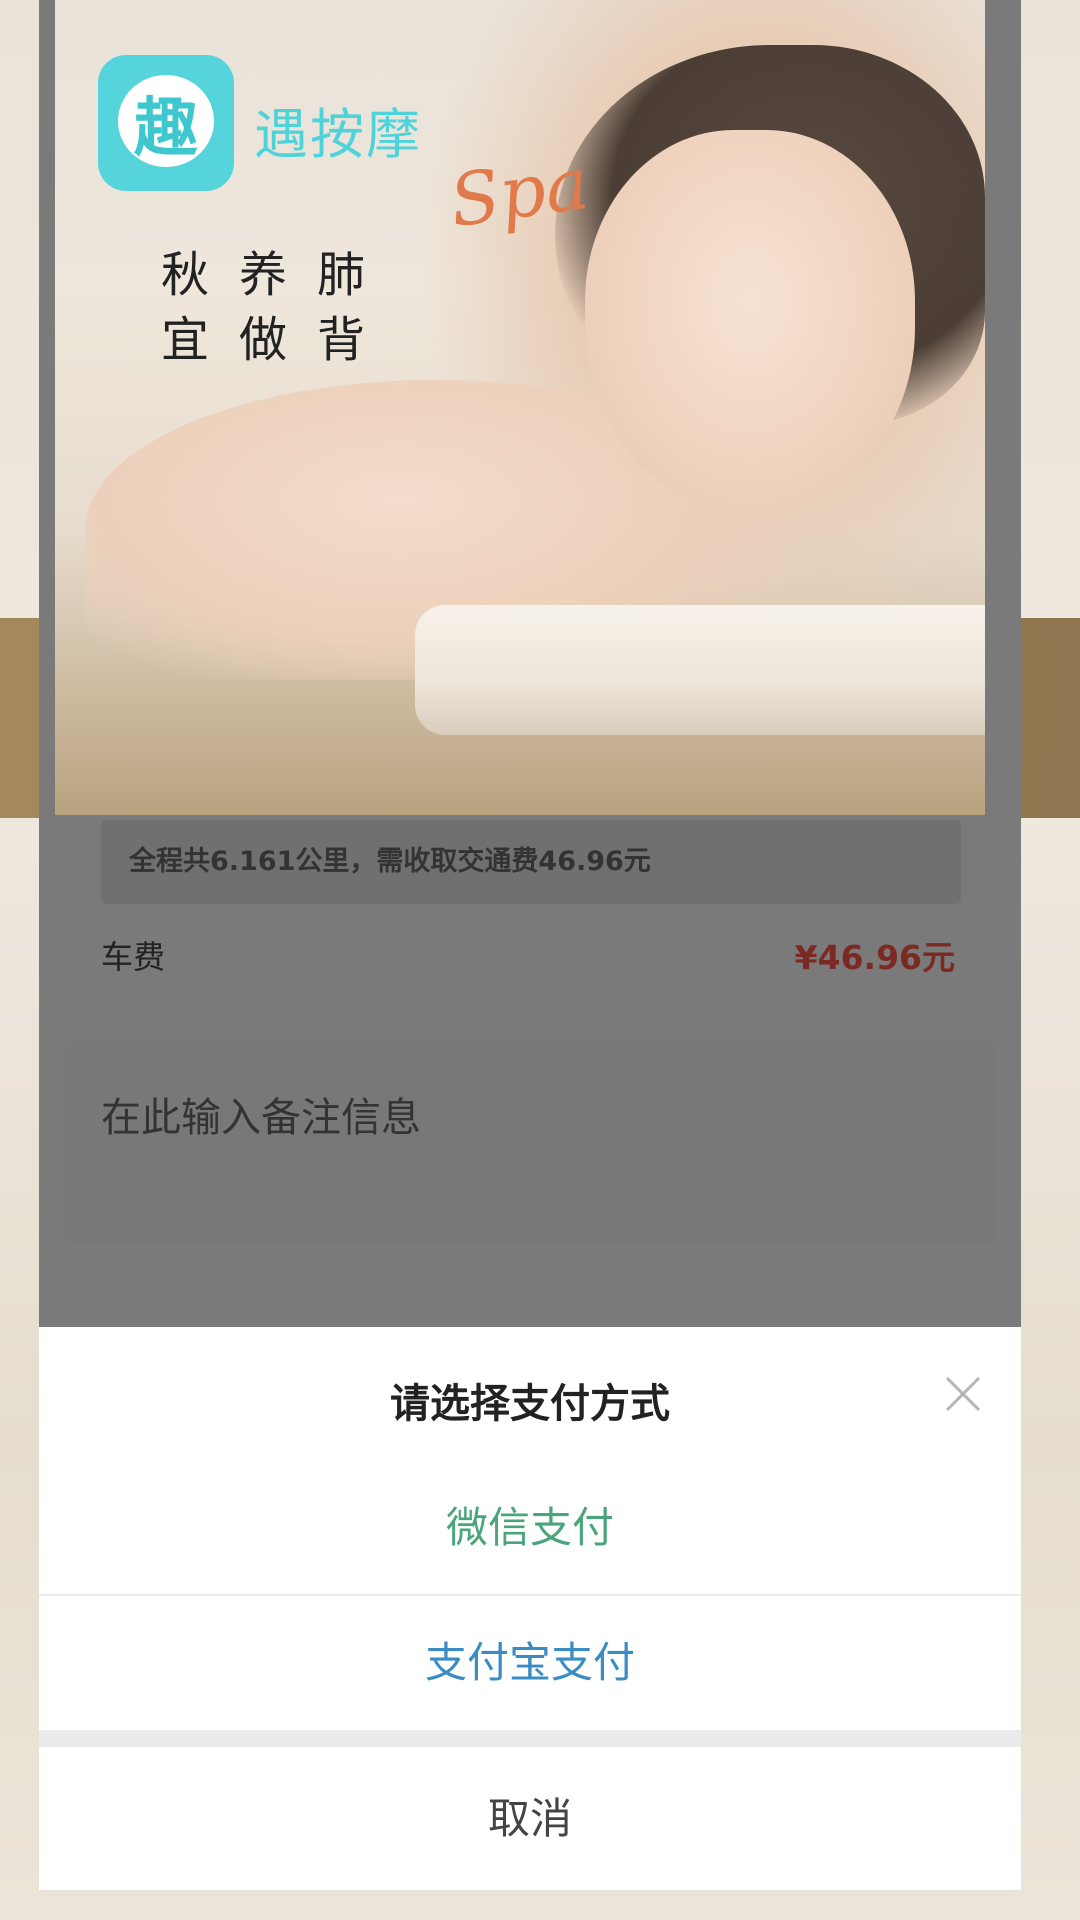 This screenshot has width=1080, height=1920. What do you see at coordinates (530, 1663) in the screenshot?
I see `alipay-option: 支付宝支付` at bounding box center [530, 1663].